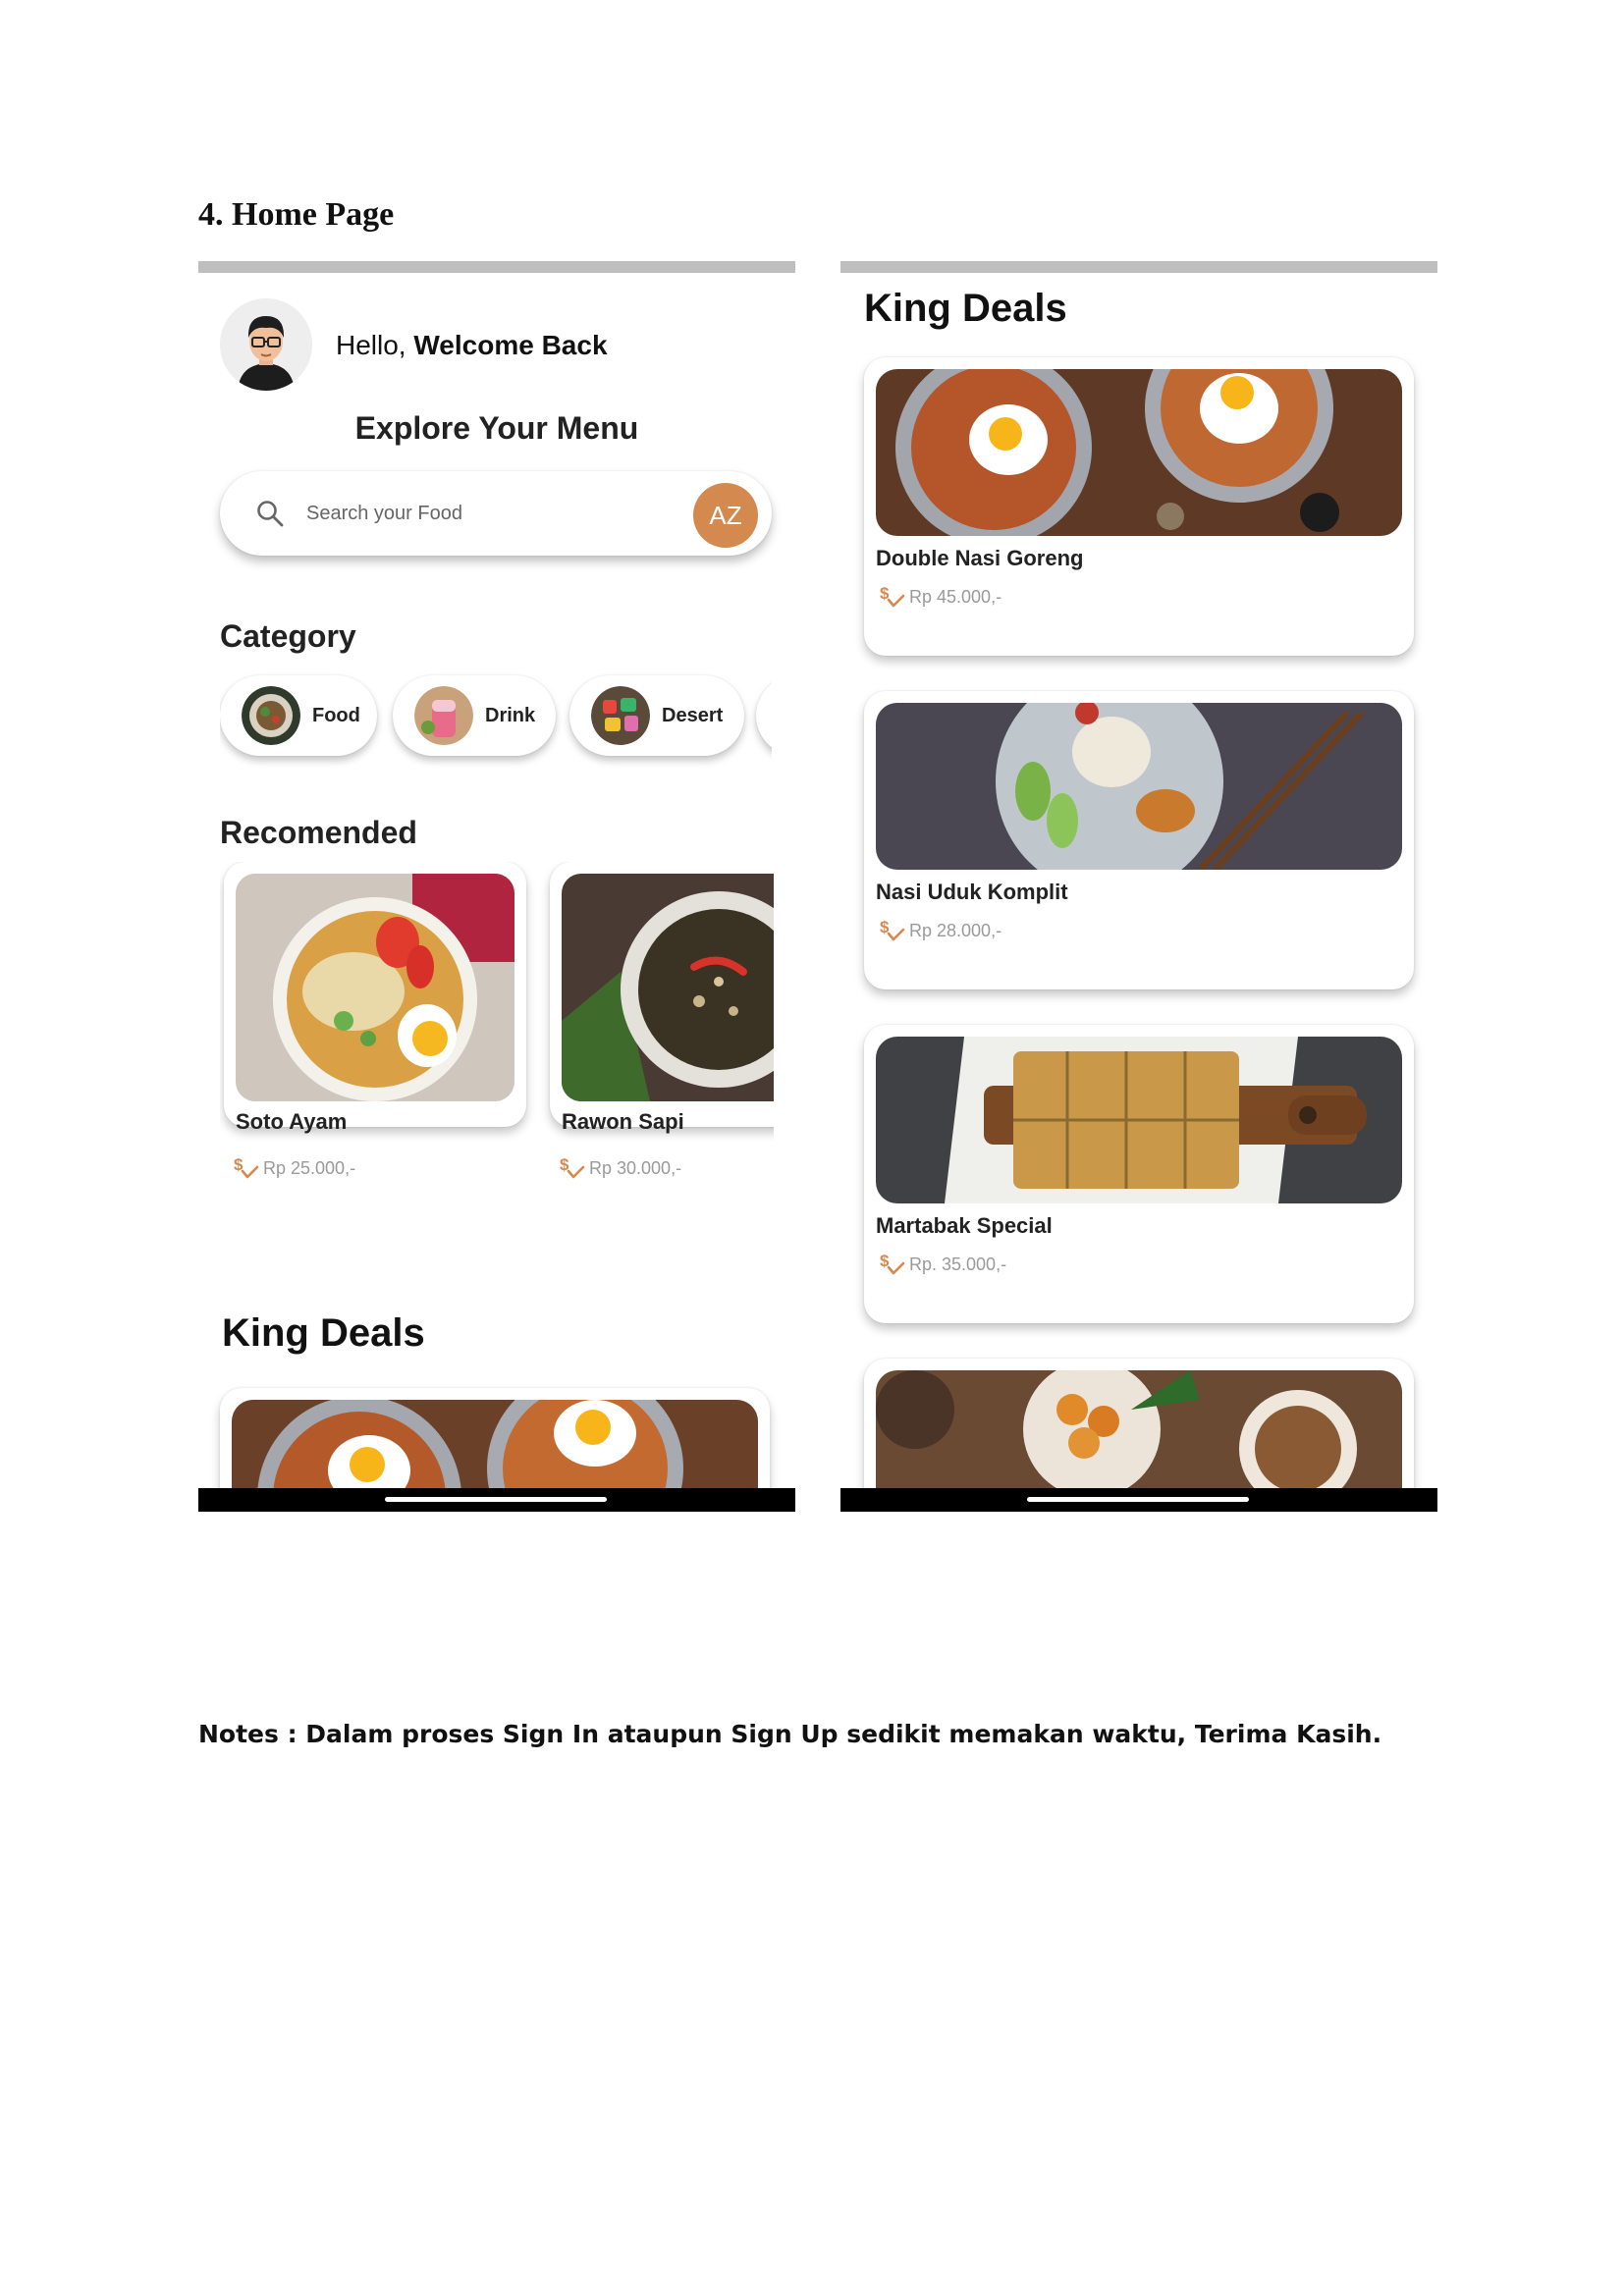  I want to click on section-heading: 4. Home Page, so click(296, 215).